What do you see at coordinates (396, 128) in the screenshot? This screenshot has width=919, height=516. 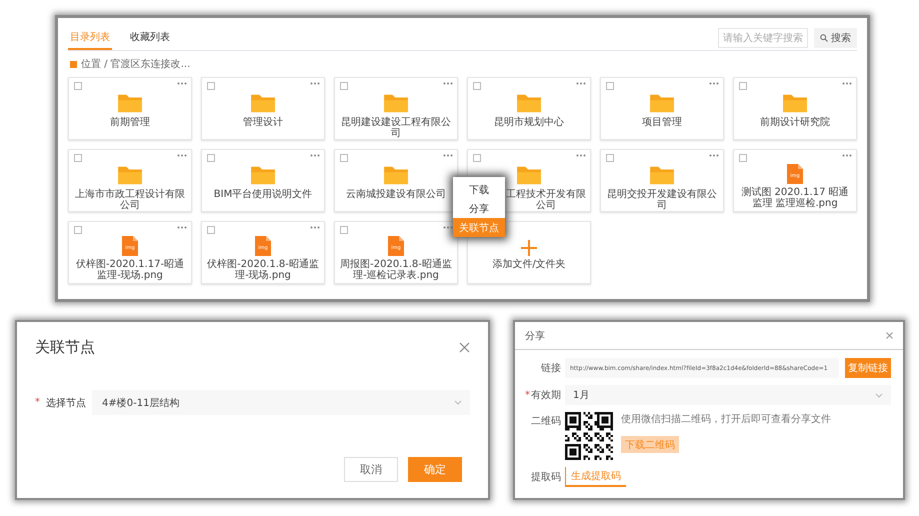 I see `file-name: 昆明建设建设工程有限公司` at bounding box center [396, 128].